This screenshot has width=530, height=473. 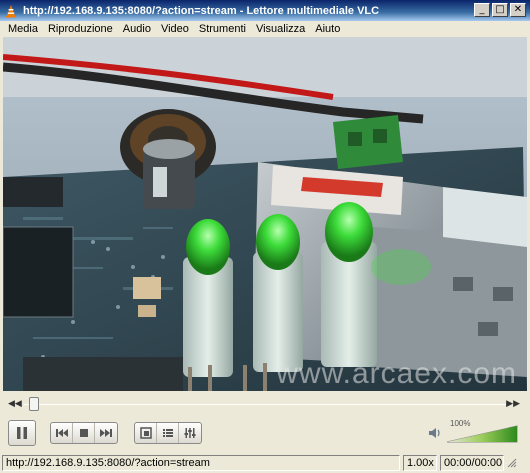 I want to click on status-url: http://192.168.9.135:8080/?action=stream, so click(x=201, y=462).